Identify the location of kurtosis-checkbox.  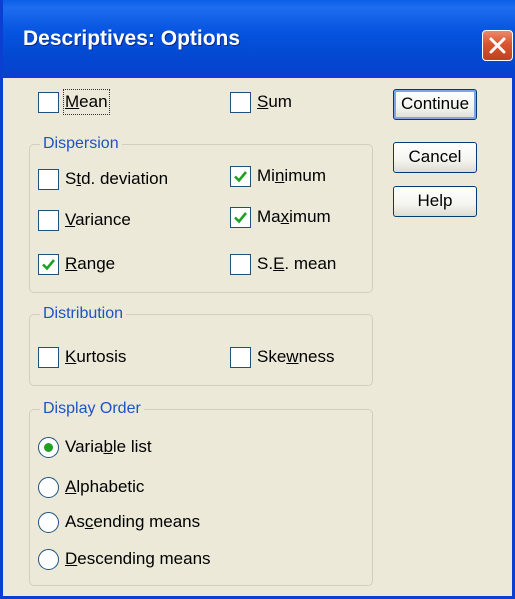
(48, 357).